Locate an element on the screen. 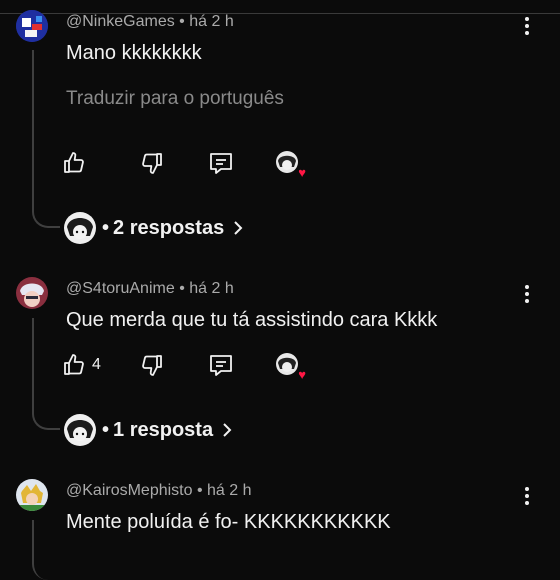 The width and height of the screenshot is (560, 580). comment-author: @NinkeGames • há 2 h is located at coordinates (150, 22).